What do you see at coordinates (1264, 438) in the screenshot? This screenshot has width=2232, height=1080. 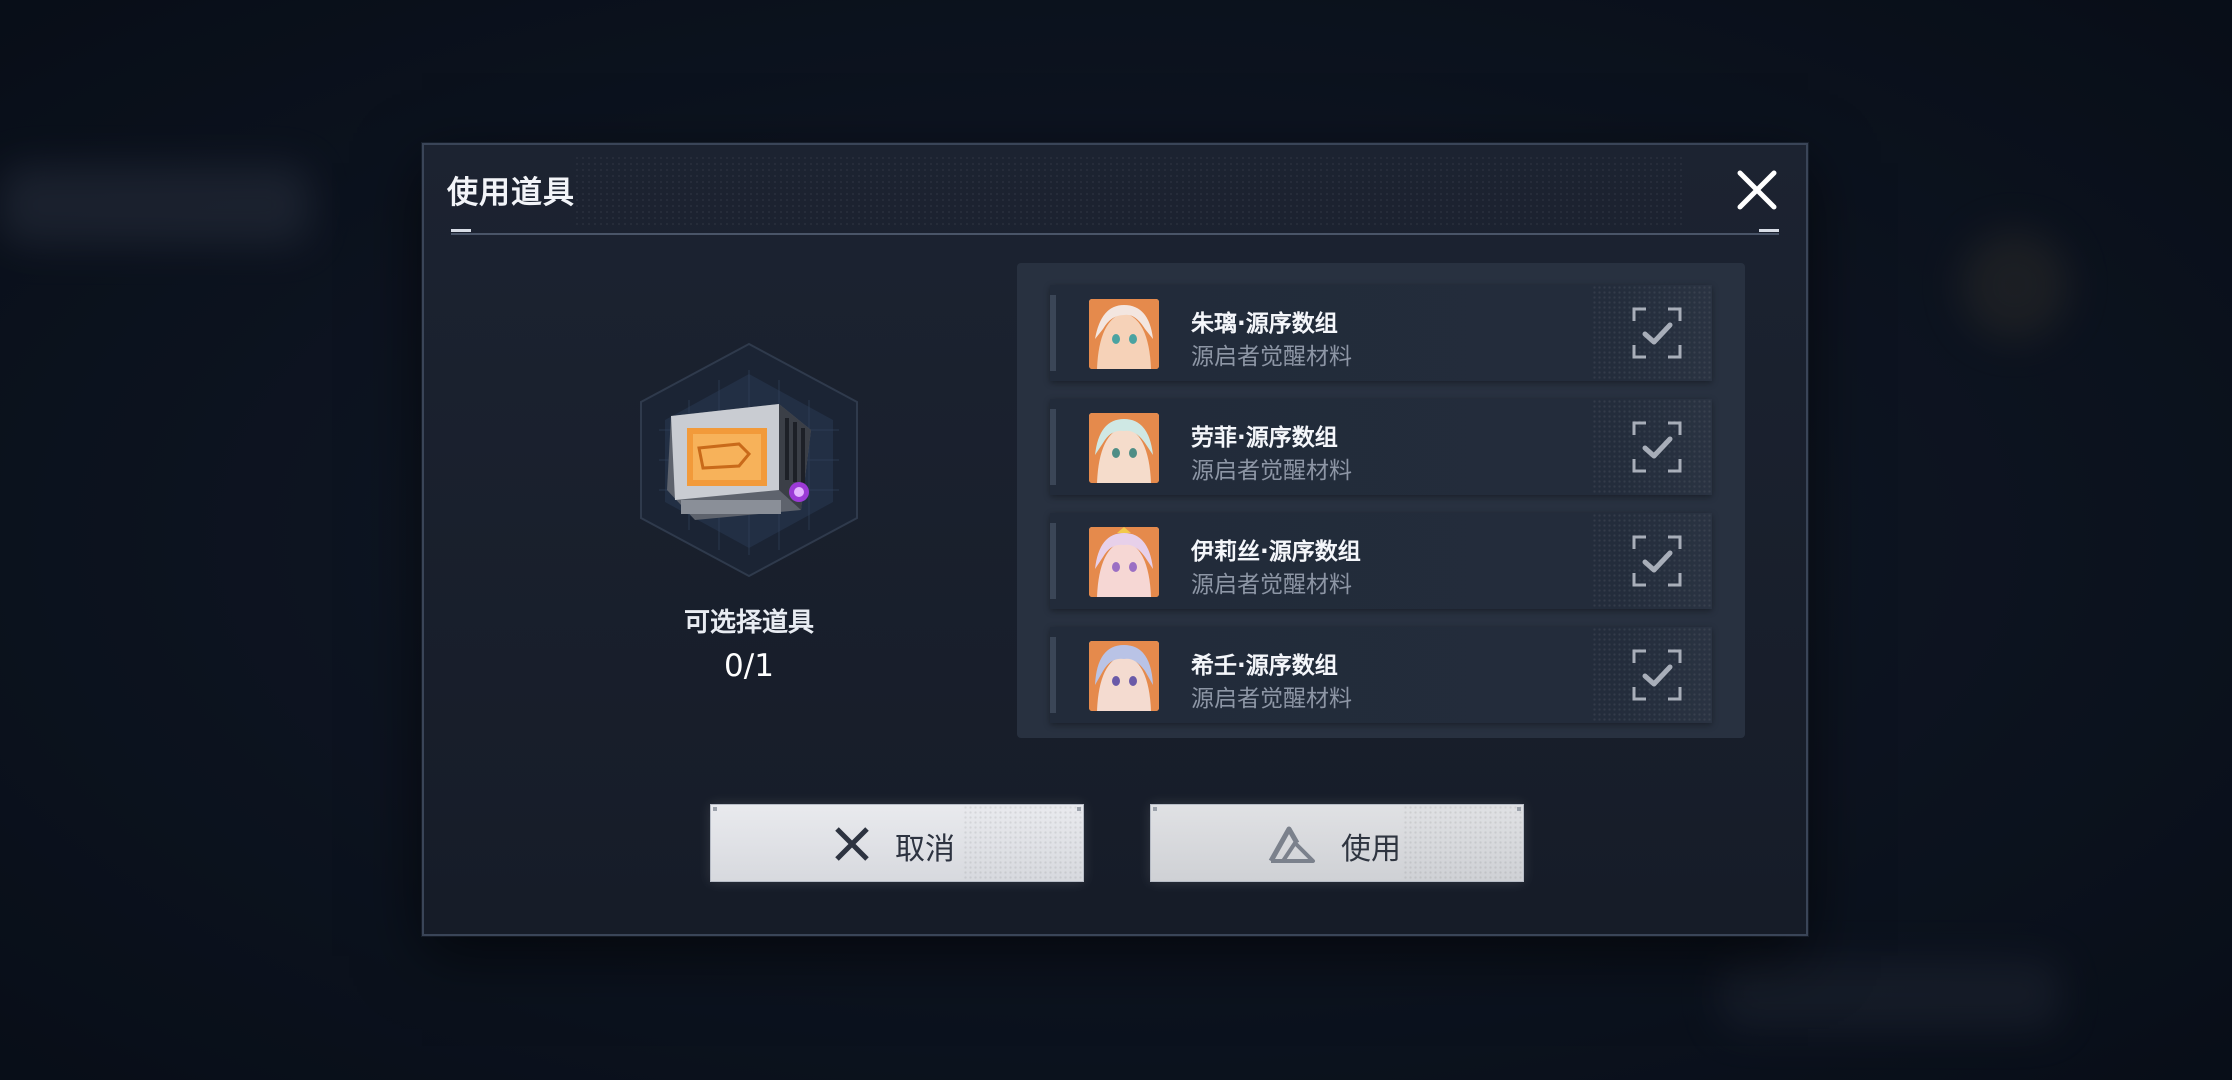 I see `option-name: 劳菲·源序数组` at bounding box center [1264, 438].